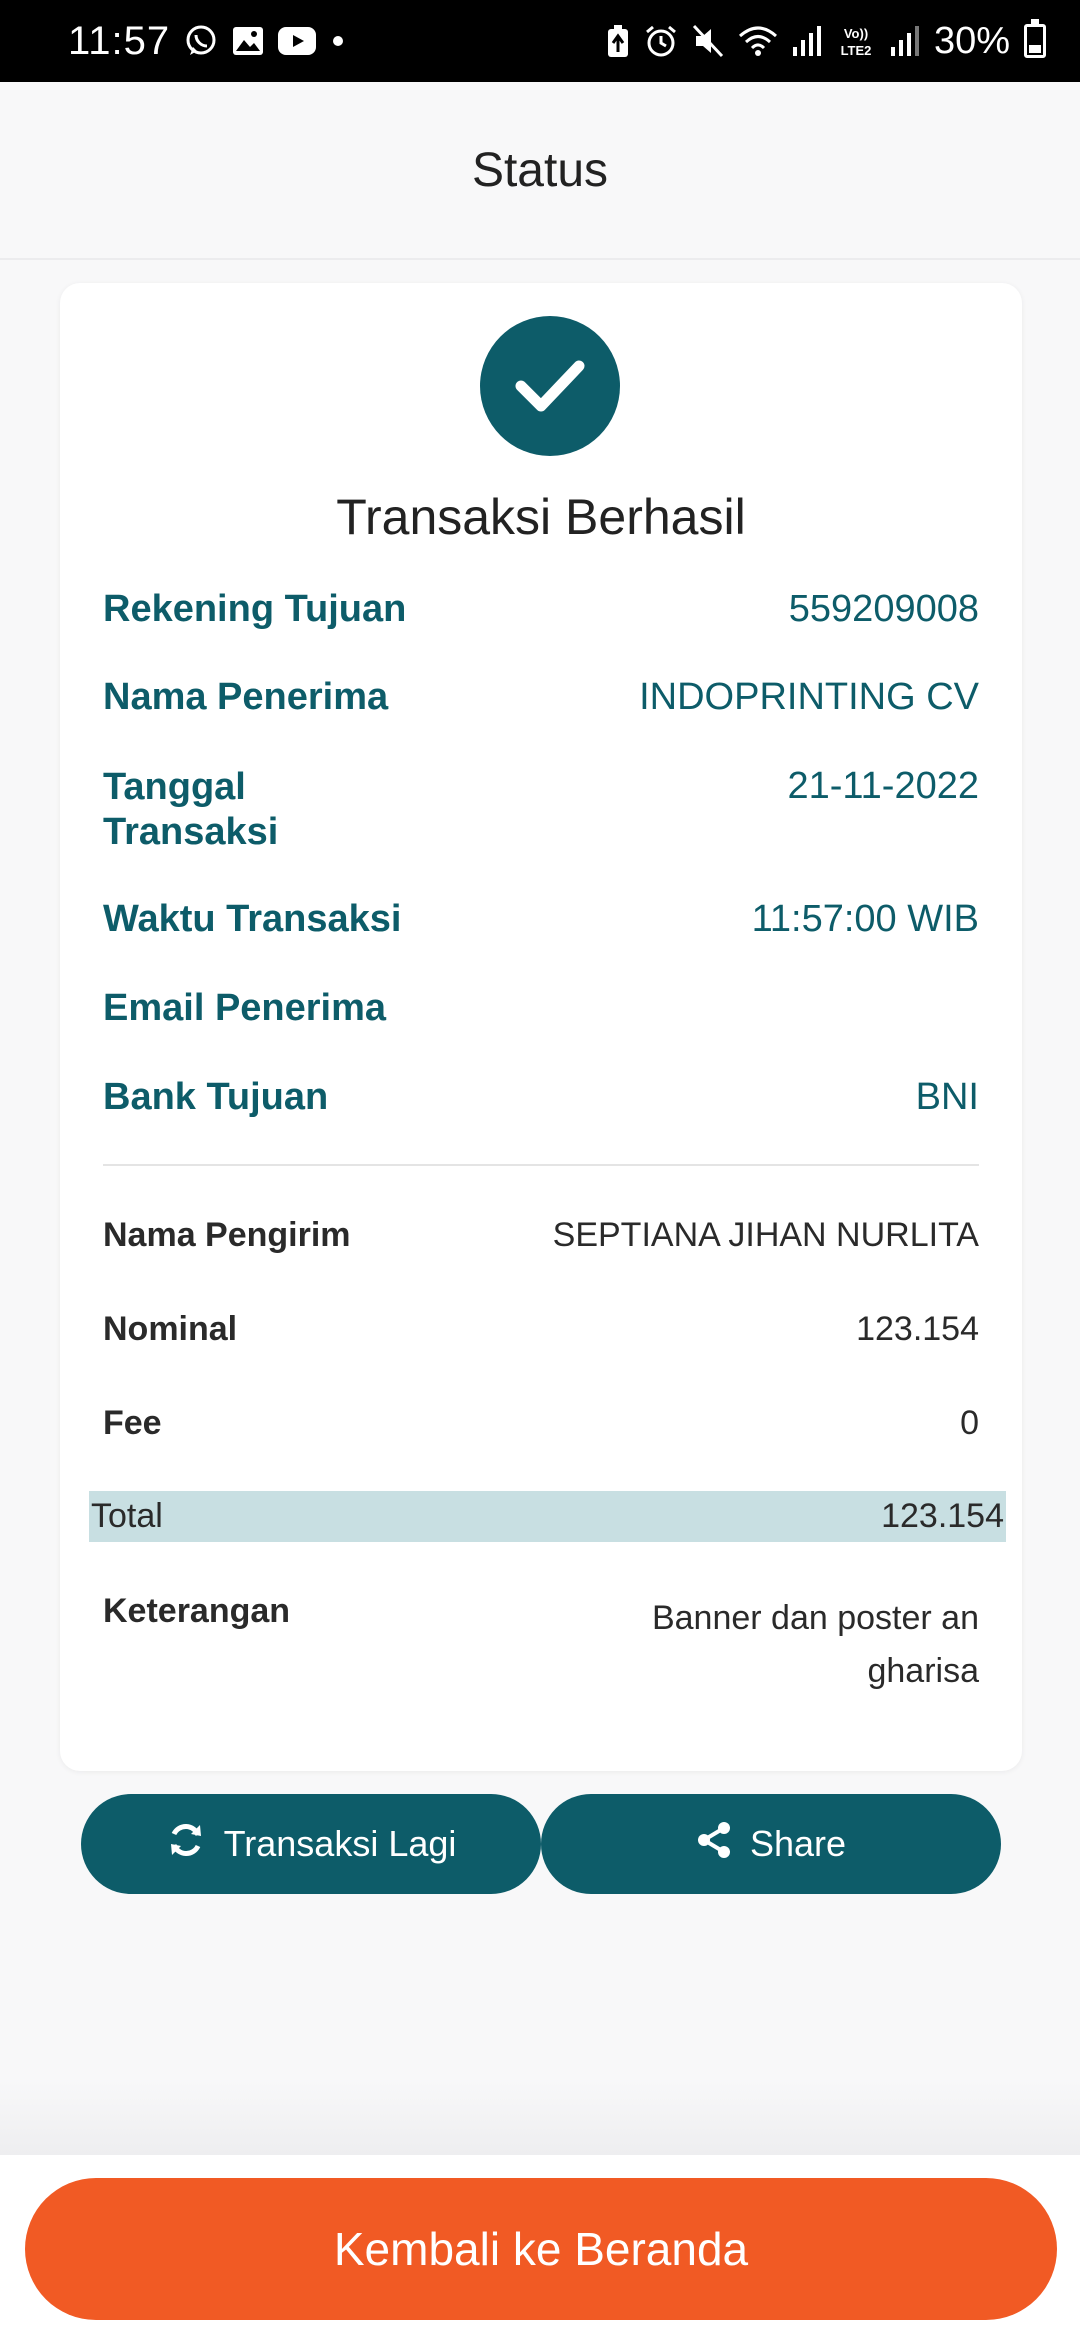 This screenshot has height=2340, width=1080. What do you see at coordinates (338, 41) in the screenshot?
I see `dot-icon` at bounding box center [338, 41].